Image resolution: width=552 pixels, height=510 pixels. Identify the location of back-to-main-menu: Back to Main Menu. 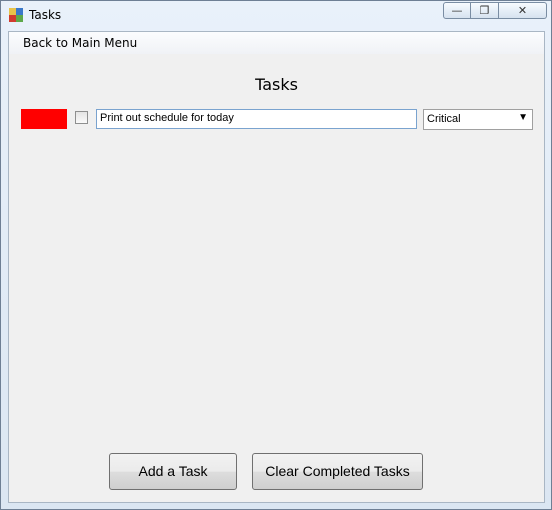
(80, 43).